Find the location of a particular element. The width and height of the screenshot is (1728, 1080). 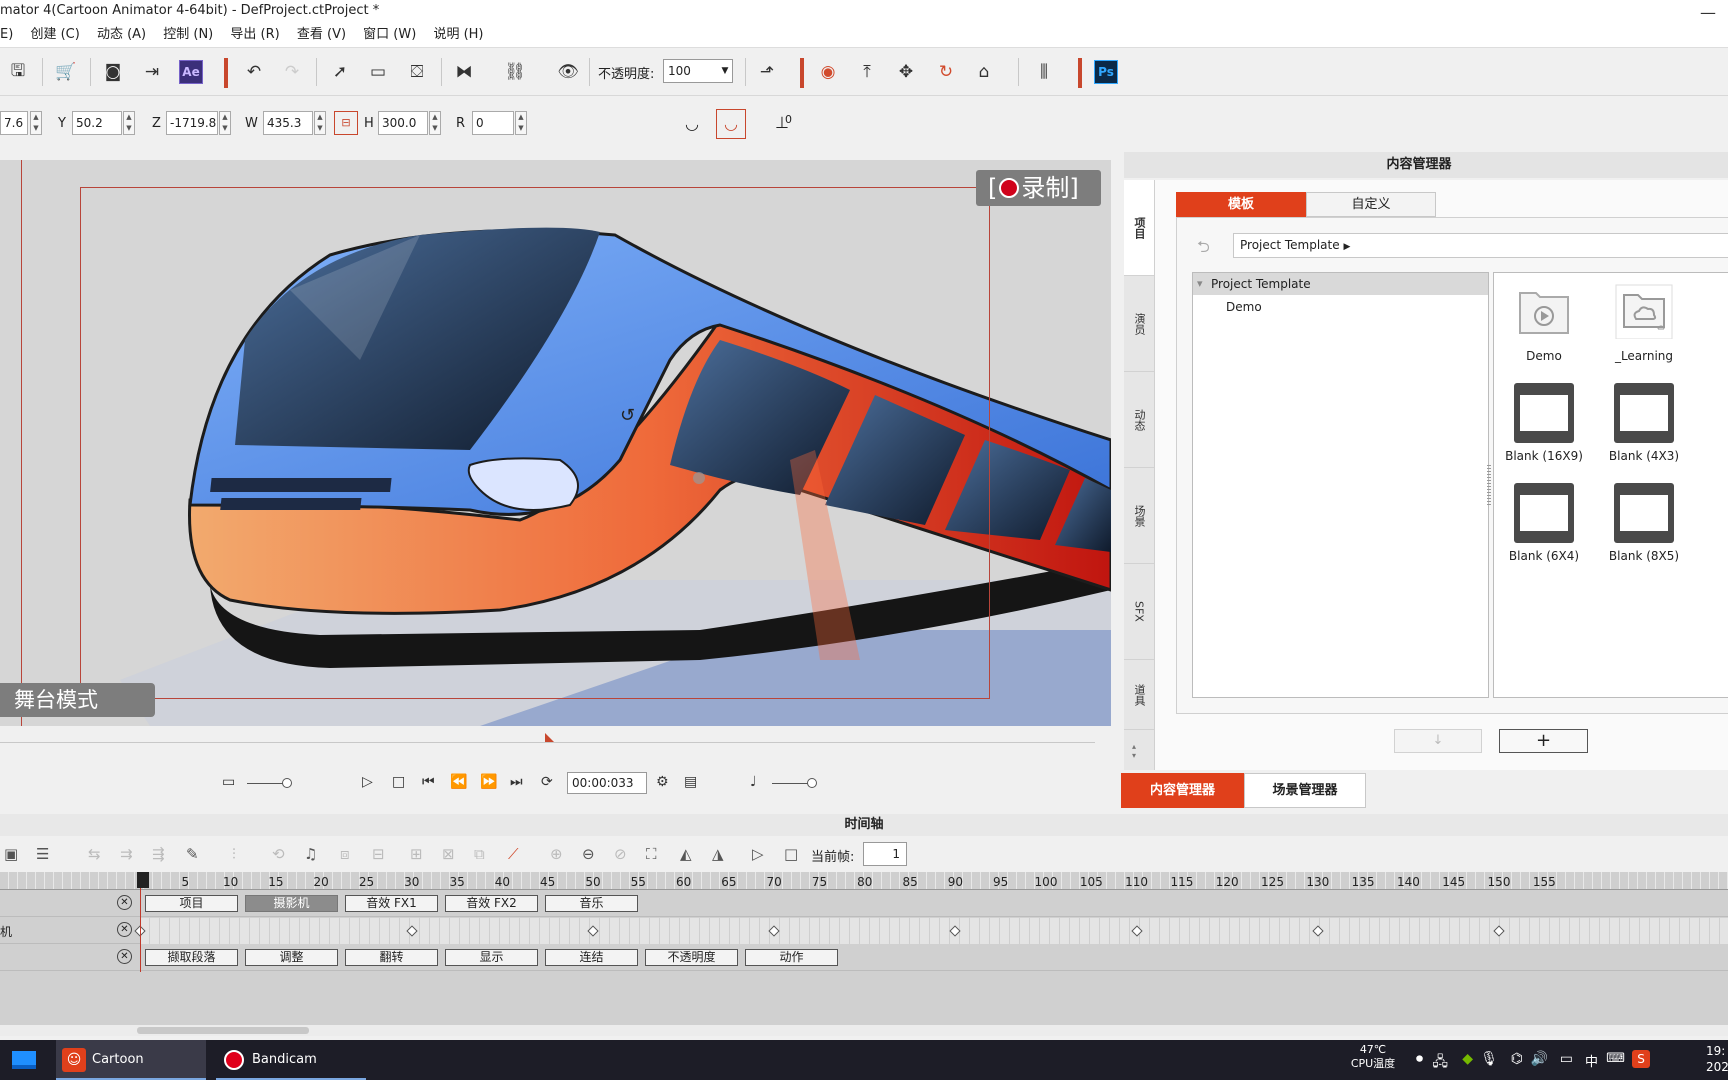

align-icon: ⫼ is located at coordinates (1044, 72).